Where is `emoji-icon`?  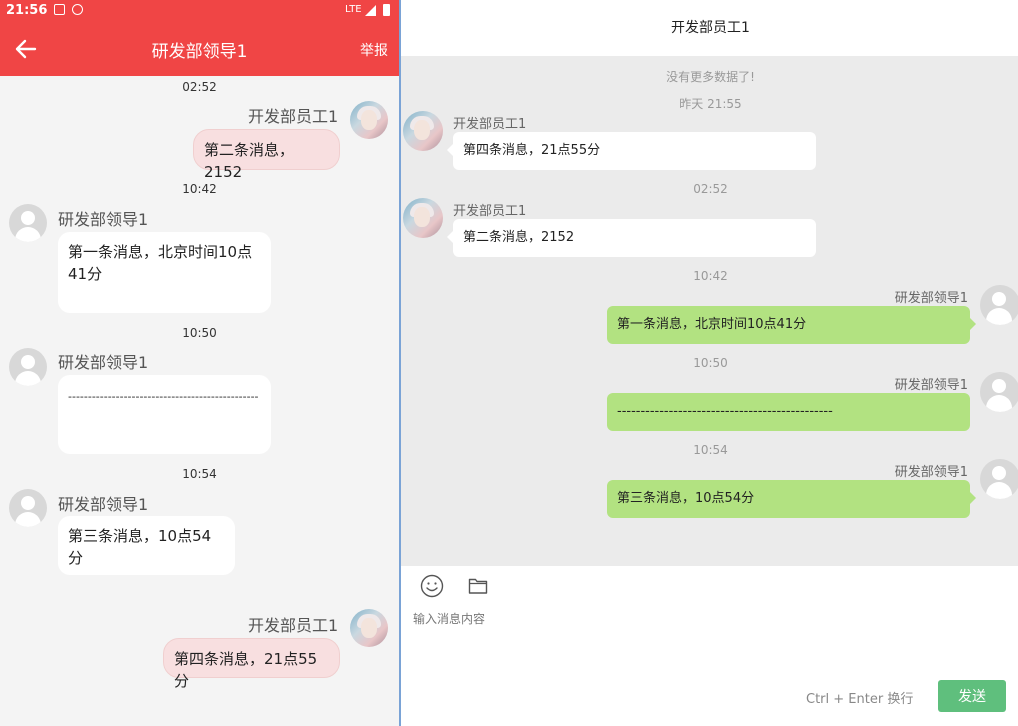 emoji-icon is located at coordinates (432, 586).